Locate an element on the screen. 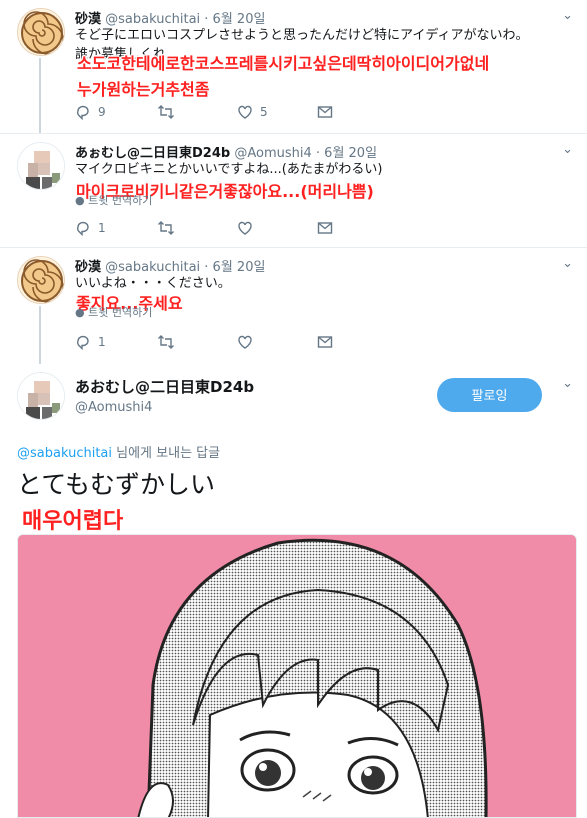  tweet-text: マイクロビキニとかいいですよね...(あたまがわるい) is located at coordinates (229, 169).